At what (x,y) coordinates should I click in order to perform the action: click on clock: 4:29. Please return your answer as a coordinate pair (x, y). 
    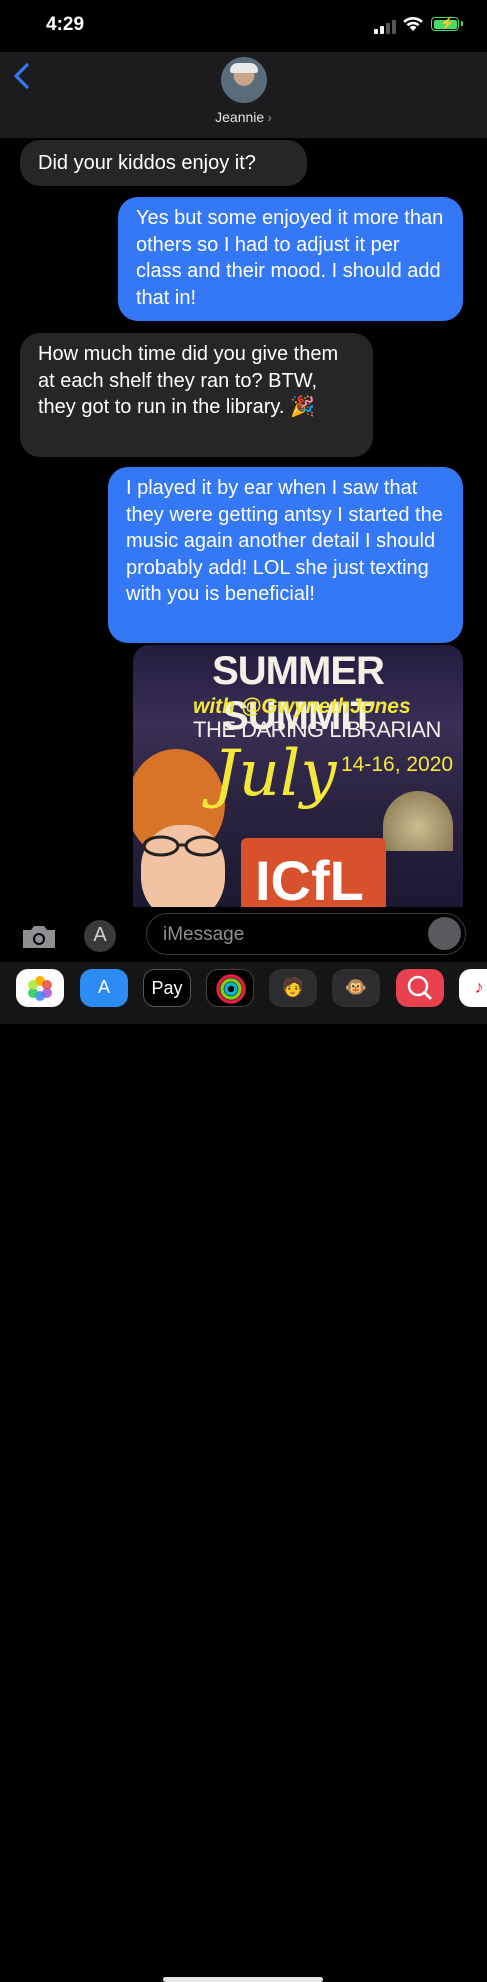
    Looking at the image, I should click on (65, 24).